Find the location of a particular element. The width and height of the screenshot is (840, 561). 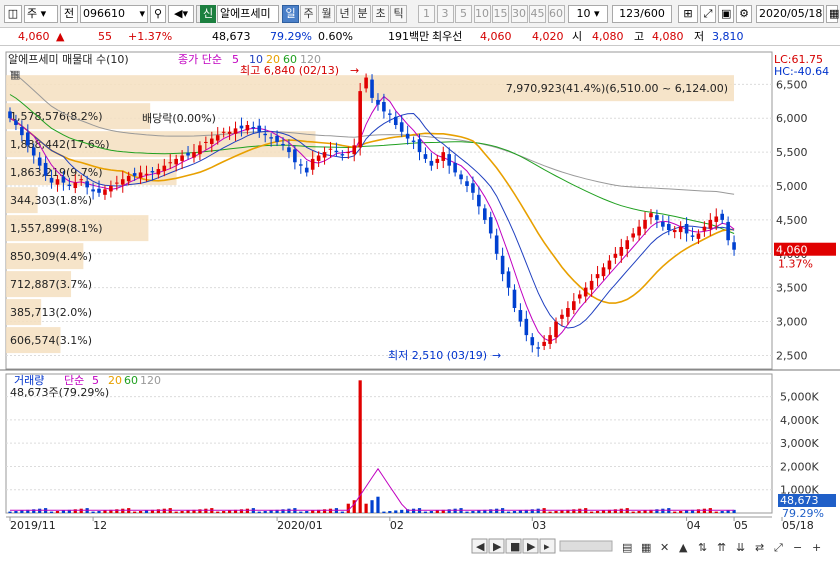

period-button-1: 주 is located at coordinates (308, 14).